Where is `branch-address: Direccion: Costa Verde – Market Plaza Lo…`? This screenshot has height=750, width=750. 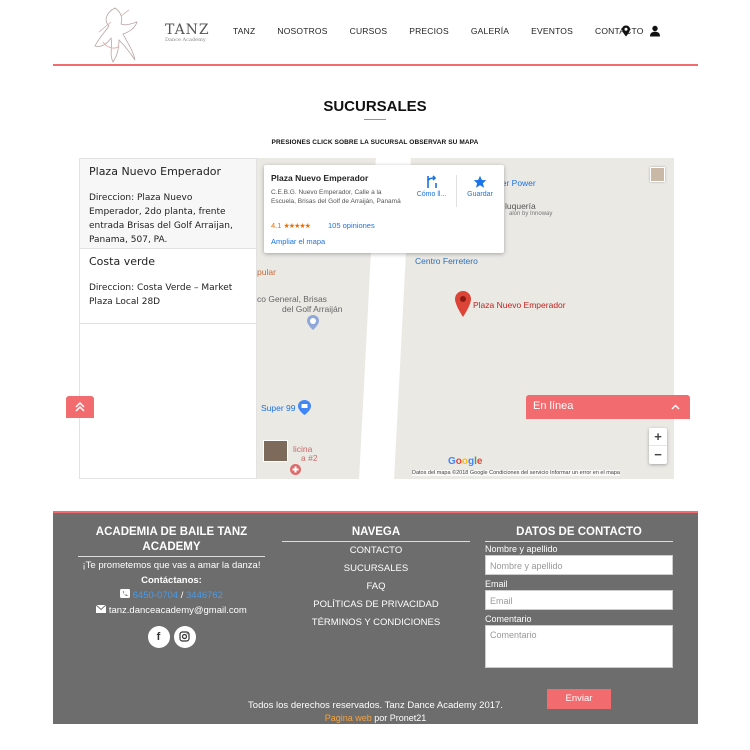 branch-address: Direccion: Costa Verde – Market Plaza Lo… is located at coordinates (161, 295).